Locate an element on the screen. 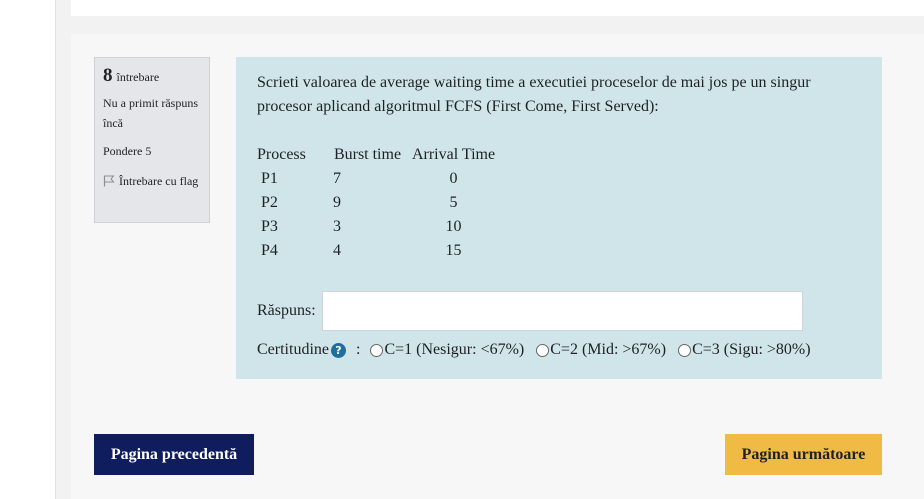 This screenshot has height=499, width=924. answer-input is located at coordinates (562, 311).